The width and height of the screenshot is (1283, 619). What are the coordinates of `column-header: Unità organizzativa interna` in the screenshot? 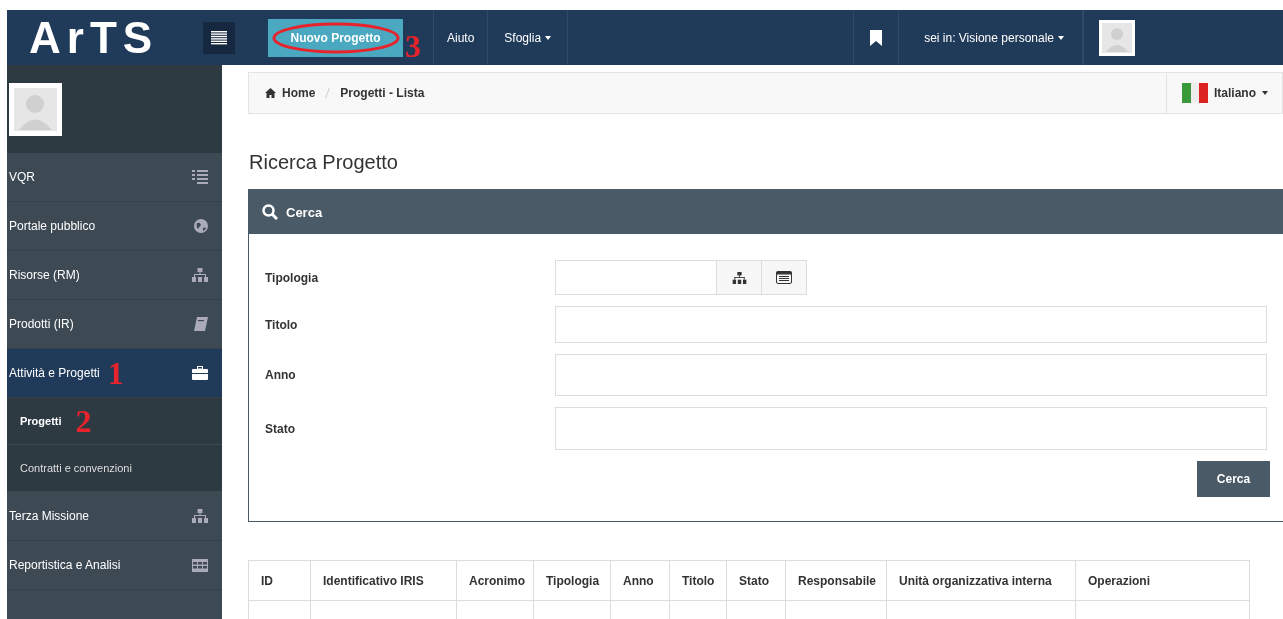 It's located at (981, 580).